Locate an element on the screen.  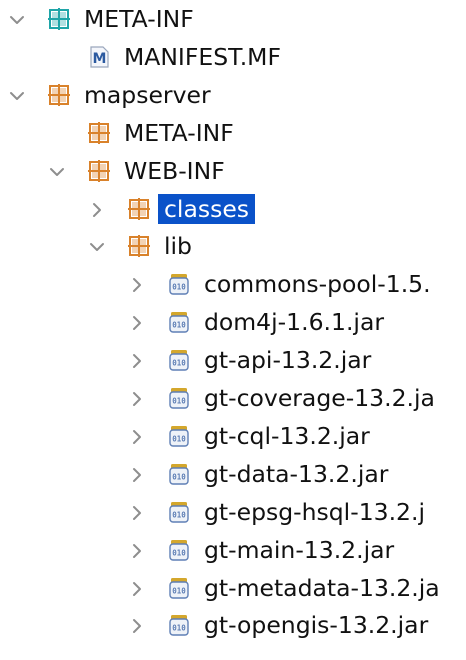
tree-row: lib is located at coordinates (233, 246).